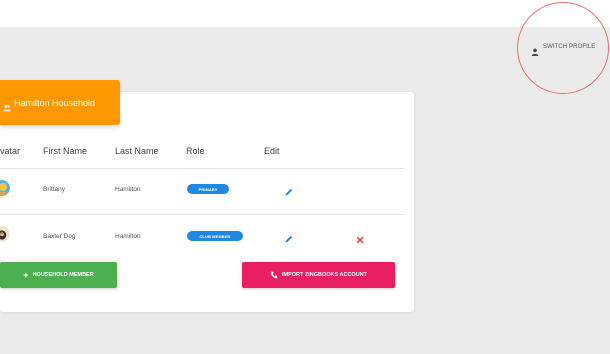 This screenshot has width=610, height=354. I want to click on household-card-header: Hamilton Household, so click(60, 102).